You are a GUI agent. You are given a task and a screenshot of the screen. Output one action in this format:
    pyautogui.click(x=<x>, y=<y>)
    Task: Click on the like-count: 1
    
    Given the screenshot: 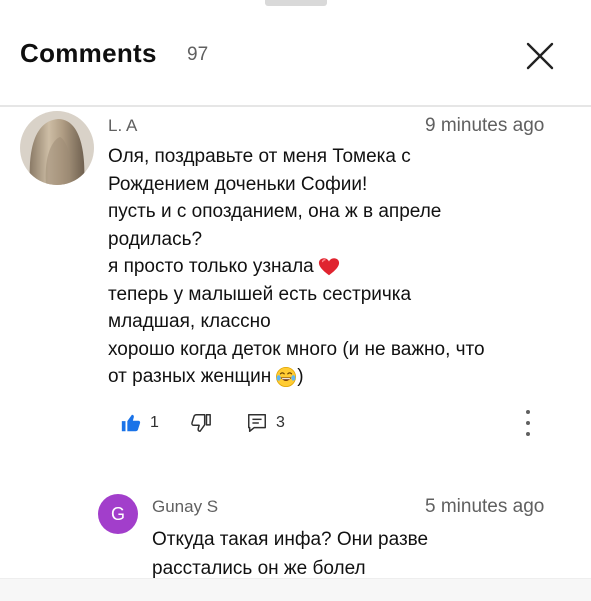 What is the action you would take?
    pyautogui.click(x=154, y=422)
    